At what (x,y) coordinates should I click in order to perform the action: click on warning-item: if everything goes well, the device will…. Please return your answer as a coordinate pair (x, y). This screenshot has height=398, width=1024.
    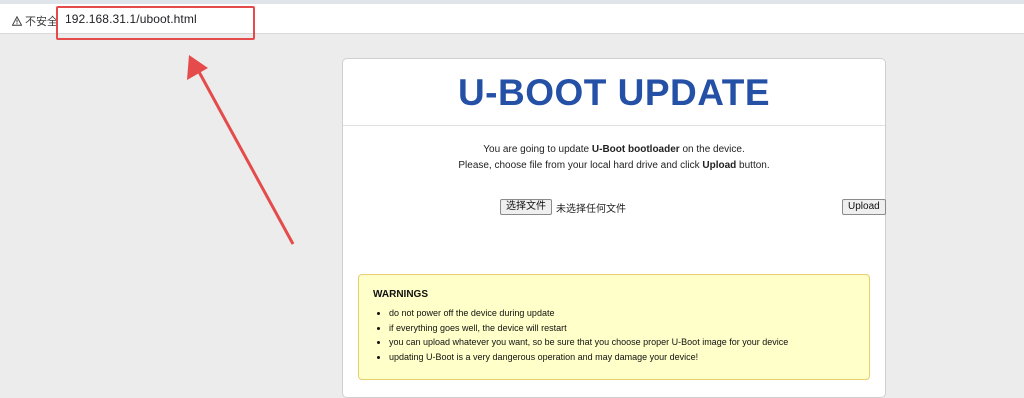
    Looking at the image, I should click on (622, 328).